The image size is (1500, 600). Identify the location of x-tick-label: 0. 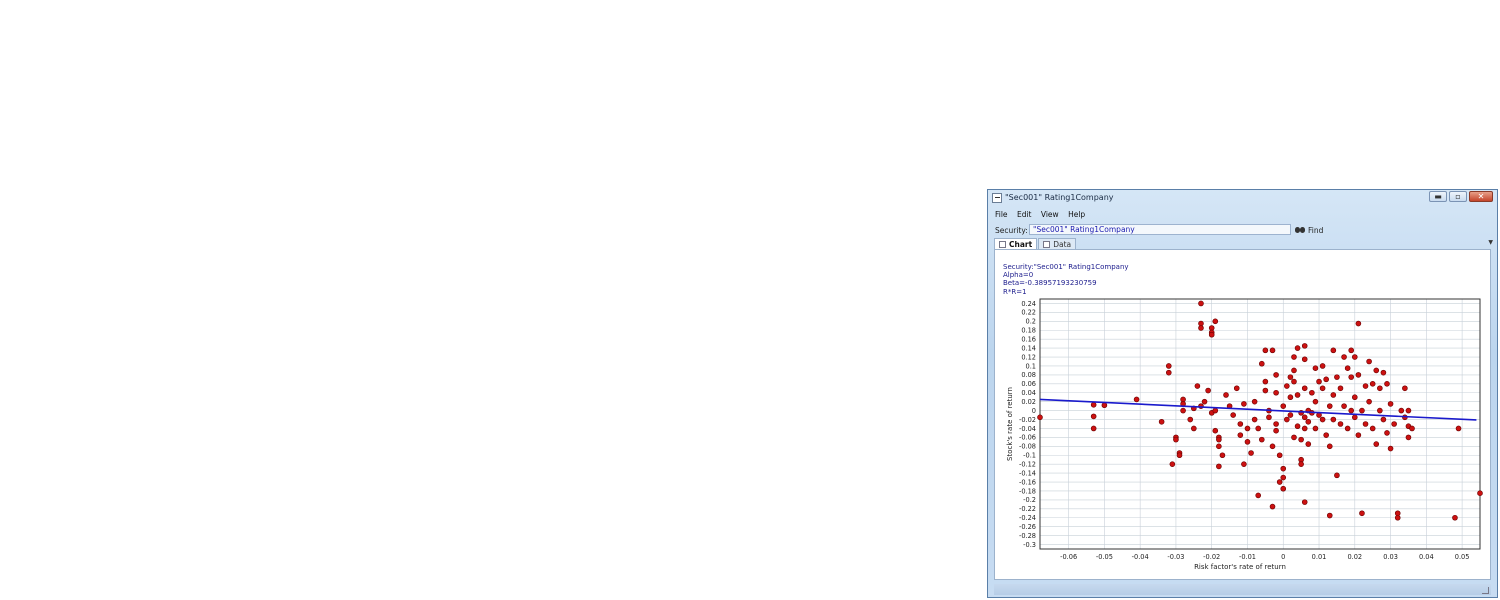
(1283, 557).